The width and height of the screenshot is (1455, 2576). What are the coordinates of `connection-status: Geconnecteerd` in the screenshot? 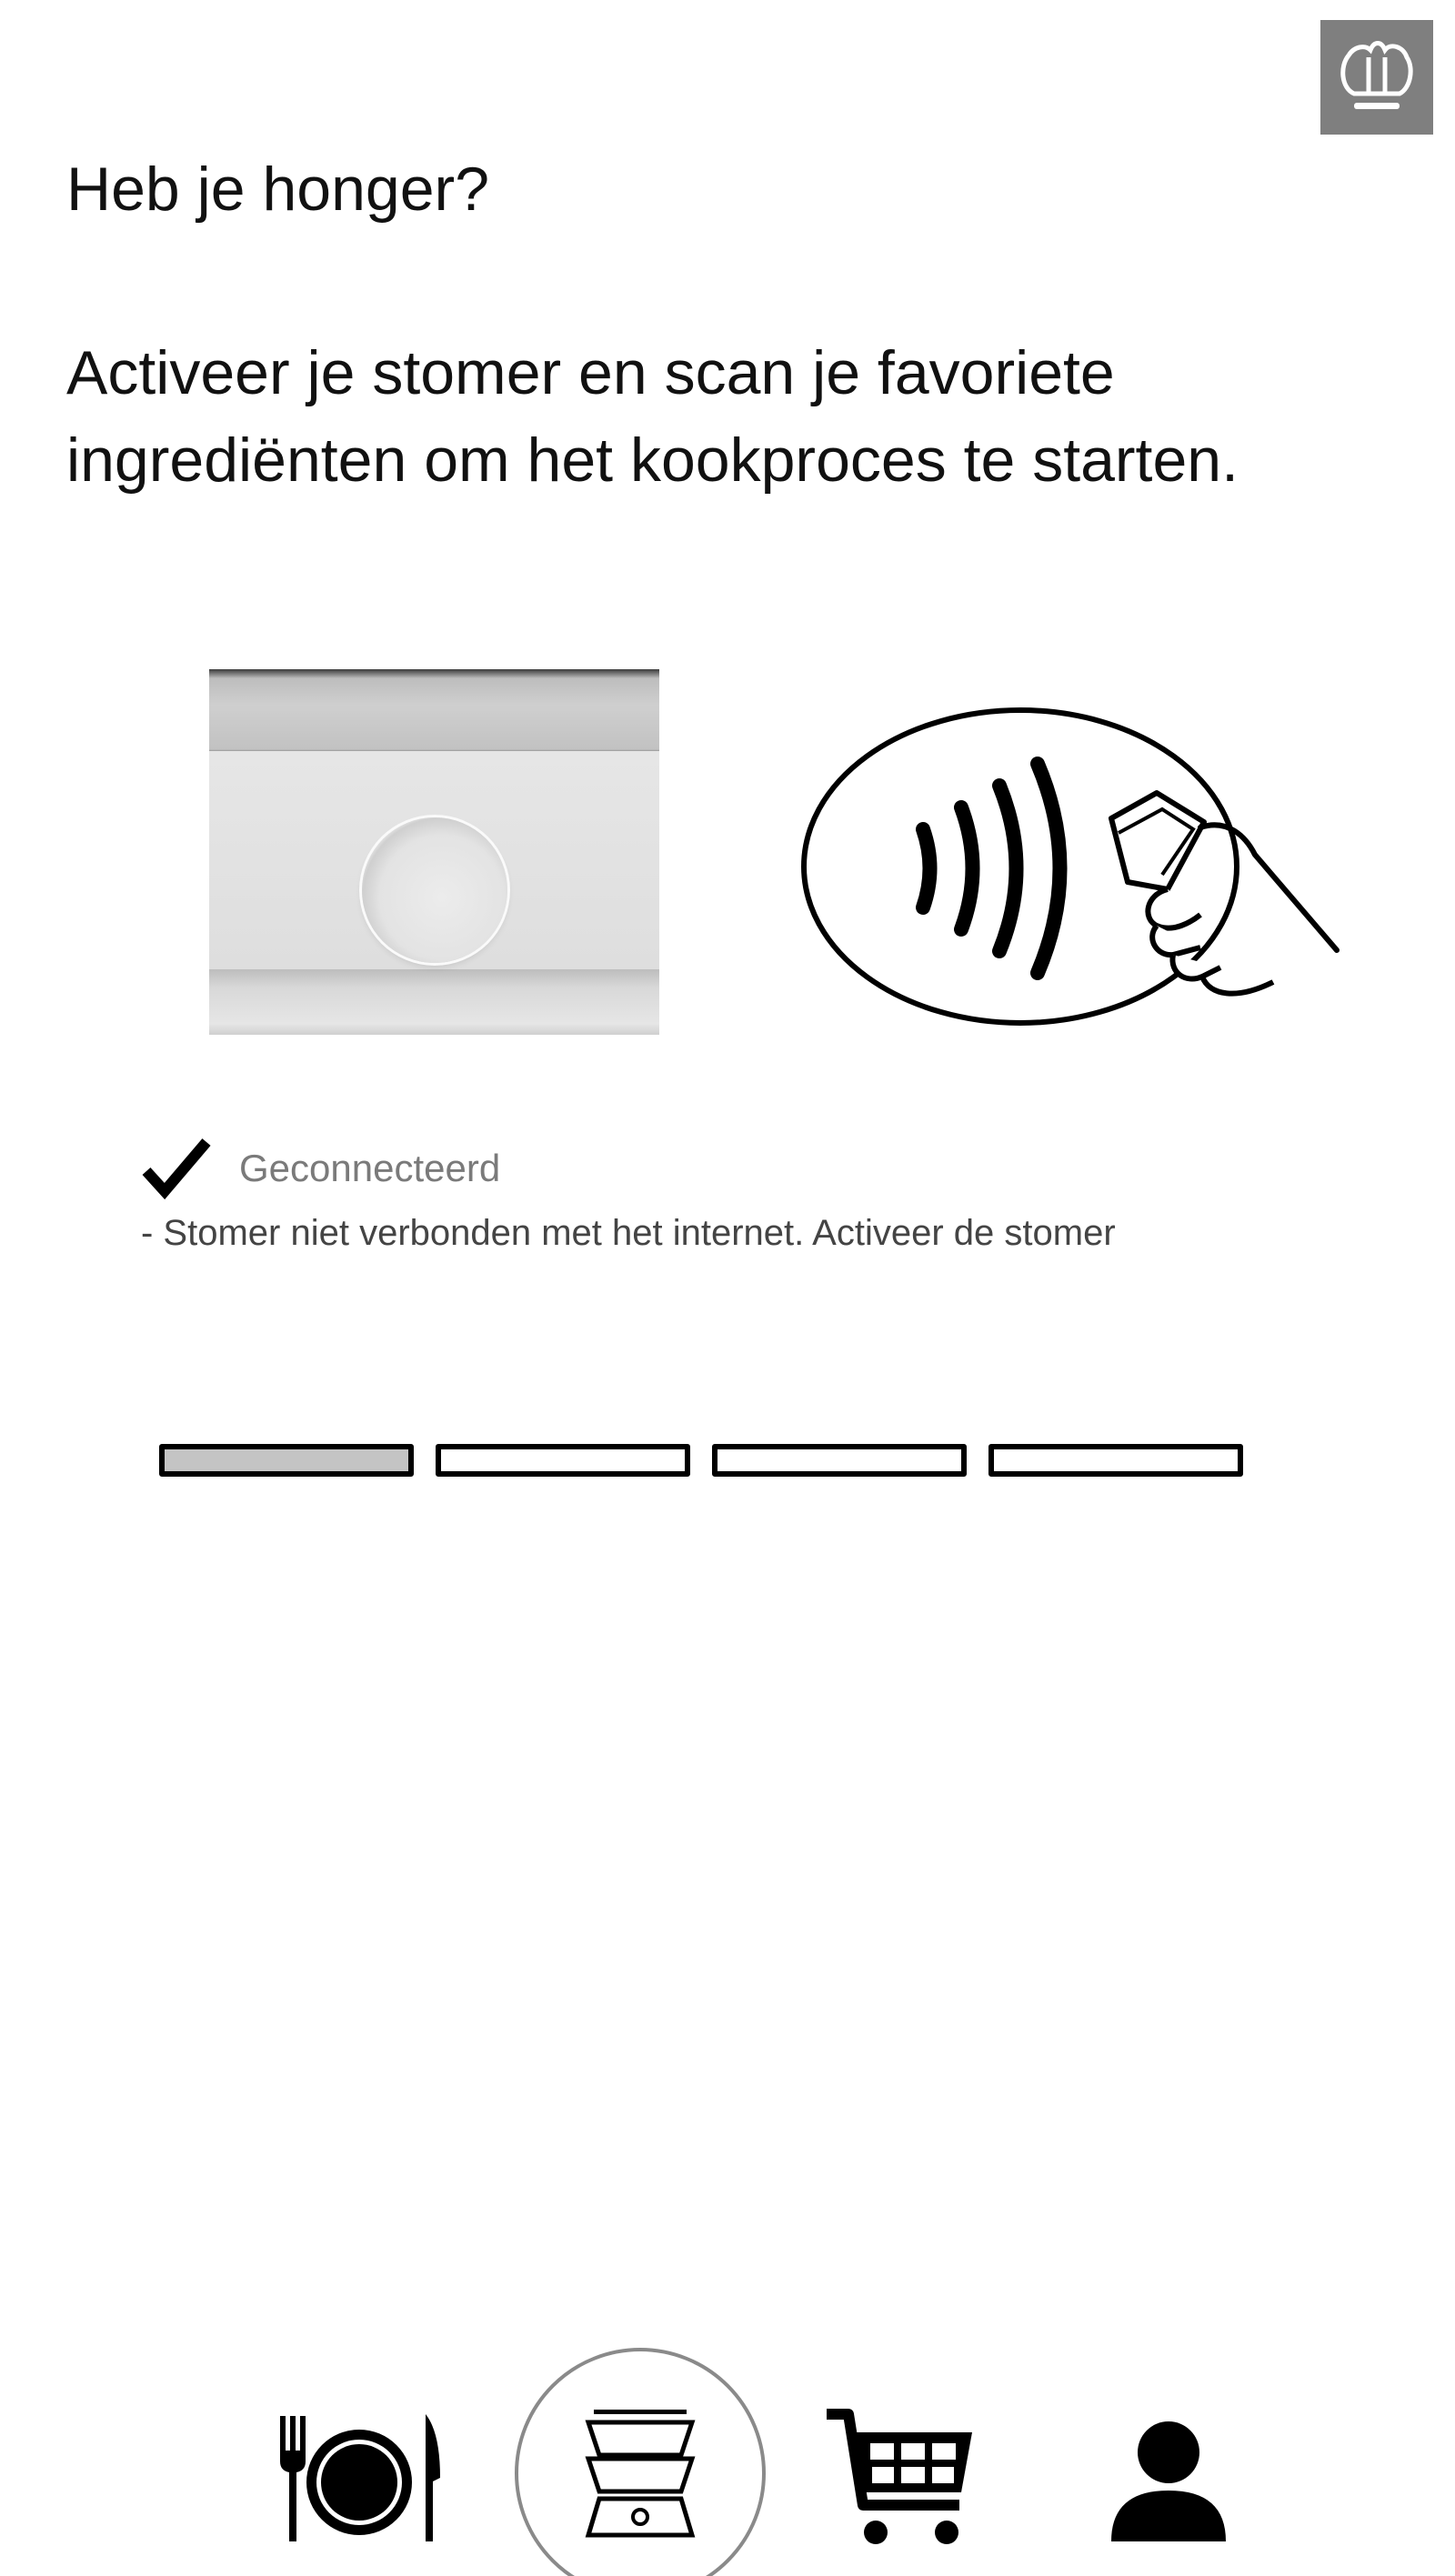 It's located at (321, 1168).